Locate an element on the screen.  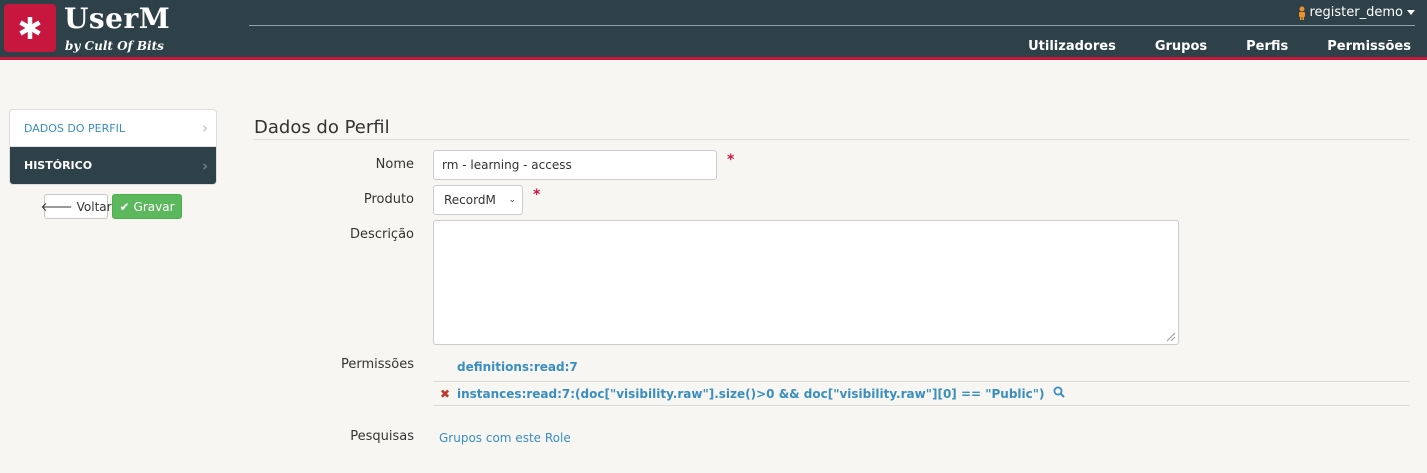
search-icon is located at coordinates (1059, 393).